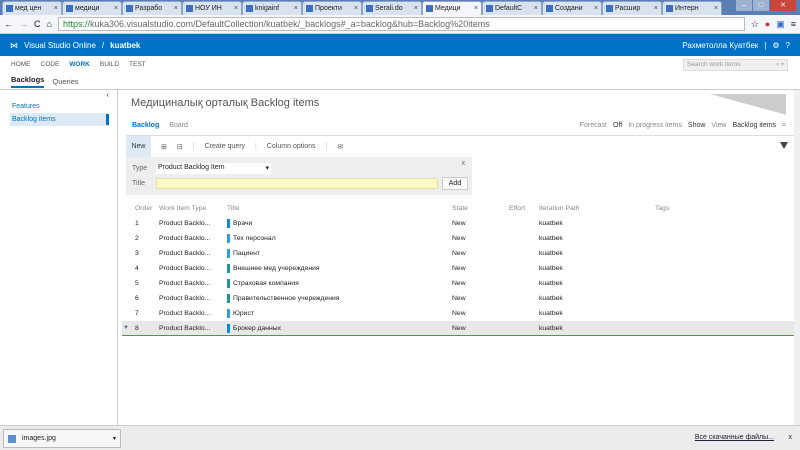  Describe the element at coordinates (754, 126) in the screenshot. I see `view-select: Backlog items` at that location.